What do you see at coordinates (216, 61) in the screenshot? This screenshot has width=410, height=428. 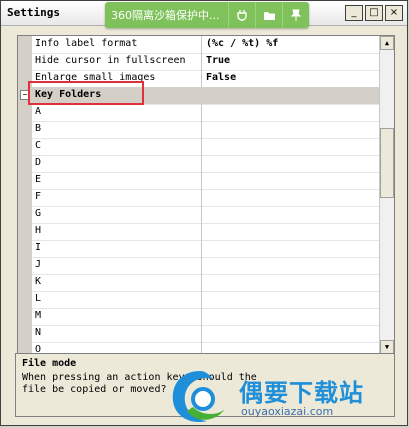 I see `property-value: True` at bounding box center [216, 61].